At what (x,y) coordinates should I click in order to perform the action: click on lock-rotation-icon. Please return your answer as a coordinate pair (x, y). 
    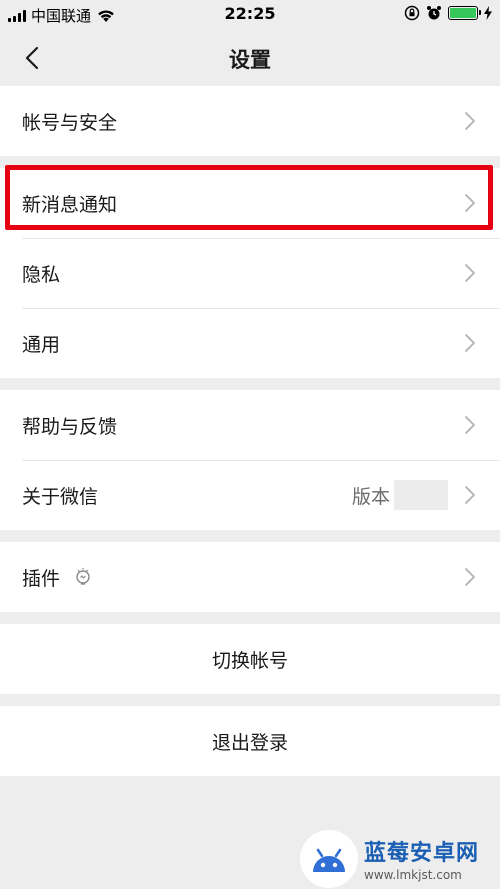
    Looking at the image, I should click on (412, 13).